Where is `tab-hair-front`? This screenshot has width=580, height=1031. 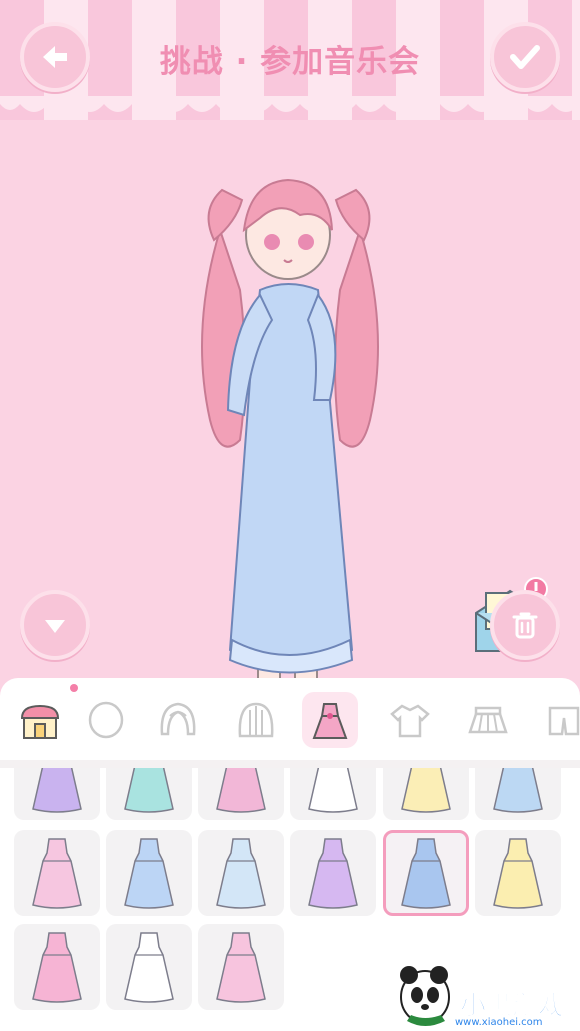
tab-hair-front is located at coordinates (178, 720).